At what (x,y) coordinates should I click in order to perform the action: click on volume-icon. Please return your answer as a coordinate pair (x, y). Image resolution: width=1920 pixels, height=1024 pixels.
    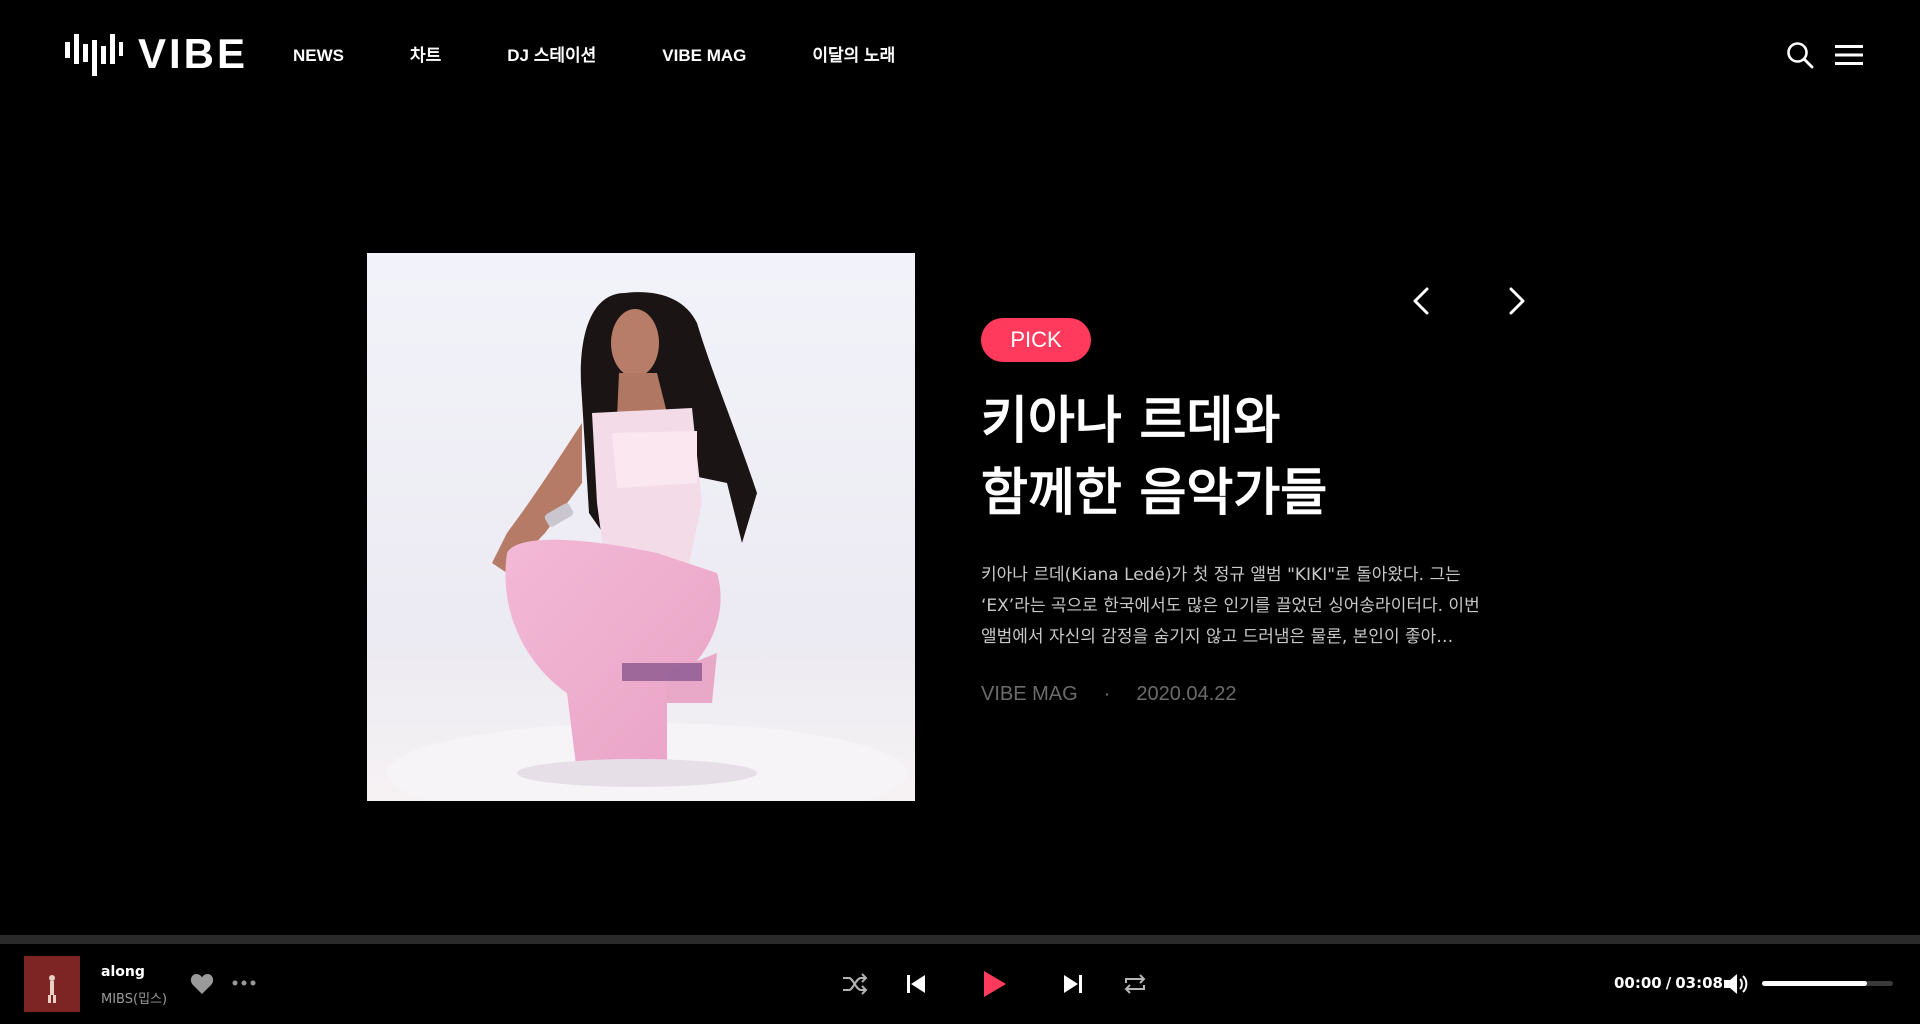
    Looking at the image, I should click on (1736, 984).